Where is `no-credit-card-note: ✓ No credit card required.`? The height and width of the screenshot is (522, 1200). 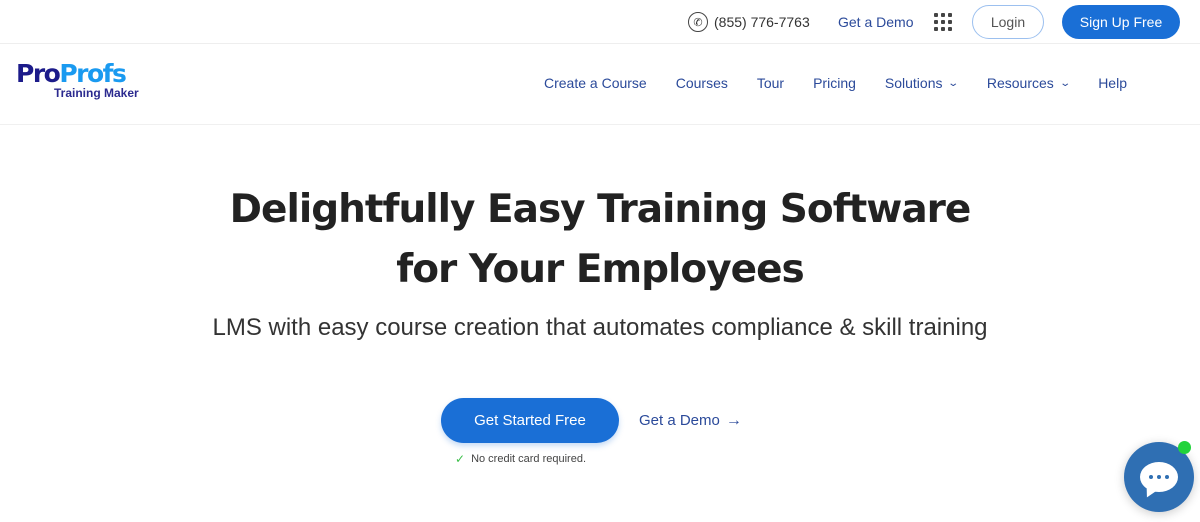
no-credit-card-note: ✓ No credit card required. is located at coordinates (520, 459).